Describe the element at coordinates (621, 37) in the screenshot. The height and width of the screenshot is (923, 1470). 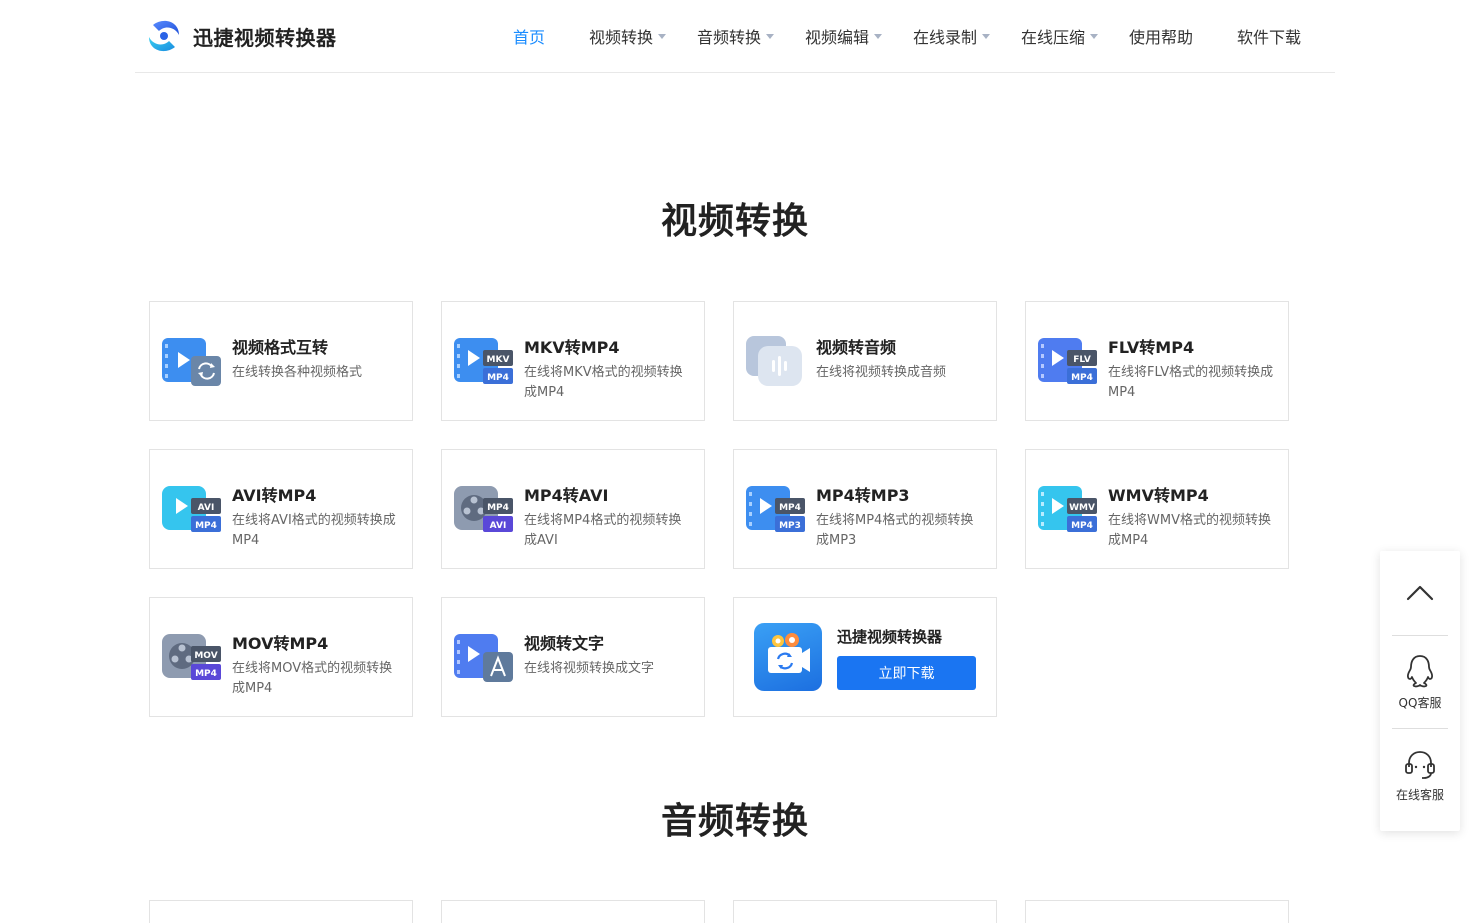
I see `nav-video-convert-label: 视频转换` at that location.